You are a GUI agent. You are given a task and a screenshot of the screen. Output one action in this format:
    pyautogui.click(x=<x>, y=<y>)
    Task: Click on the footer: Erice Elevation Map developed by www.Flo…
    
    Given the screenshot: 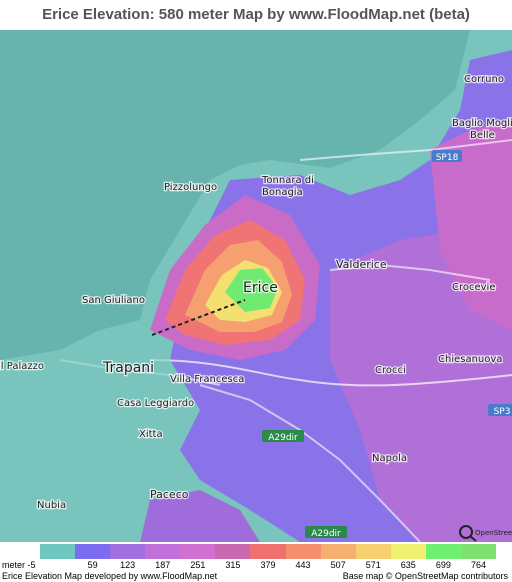 What is the action you would take?
    pyautogui.click(x=256, y=576)
    